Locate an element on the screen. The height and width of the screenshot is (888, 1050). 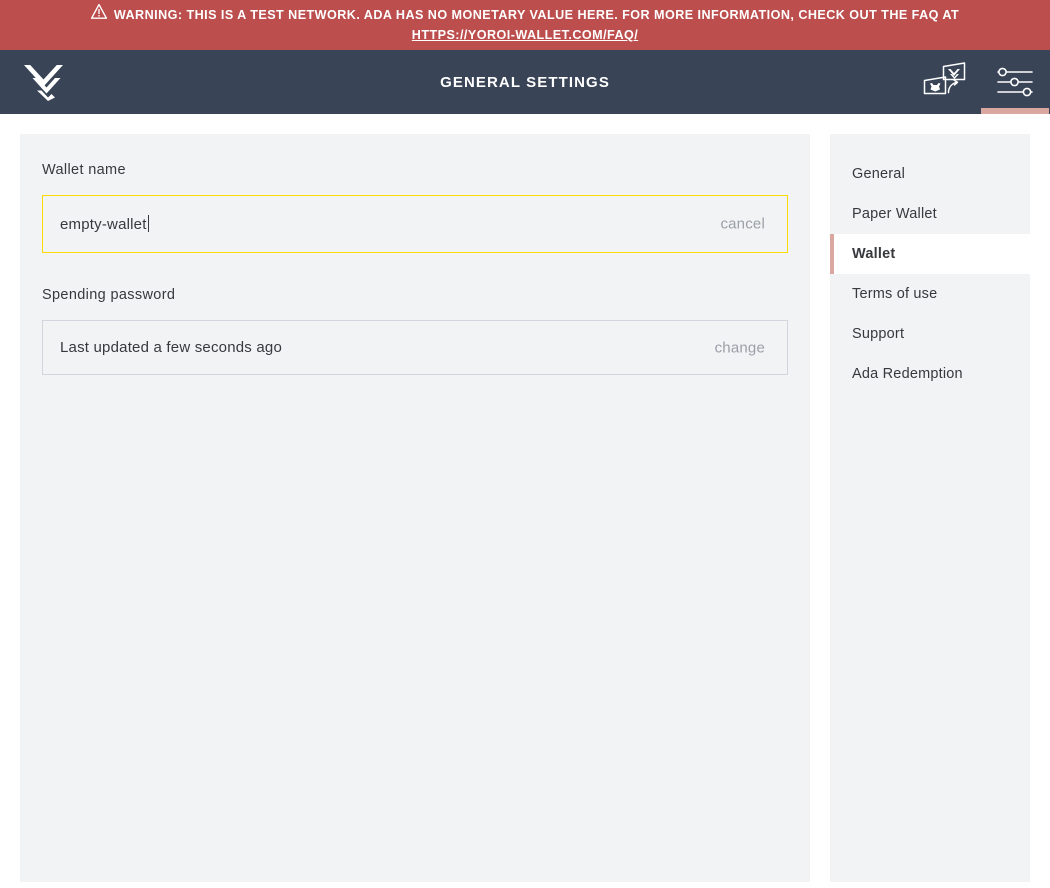
menu-item-label: Terms of use is located at coordinates (895, 294).